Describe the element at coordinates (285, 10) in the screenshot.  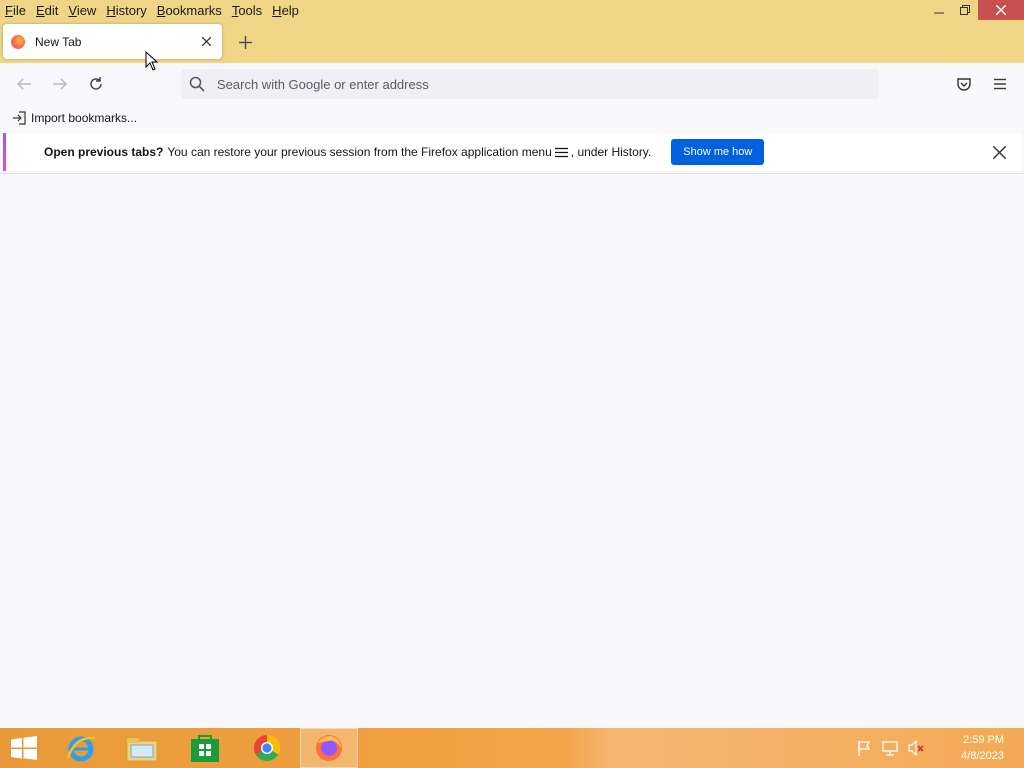
I see `menu-help: Help` at that location.